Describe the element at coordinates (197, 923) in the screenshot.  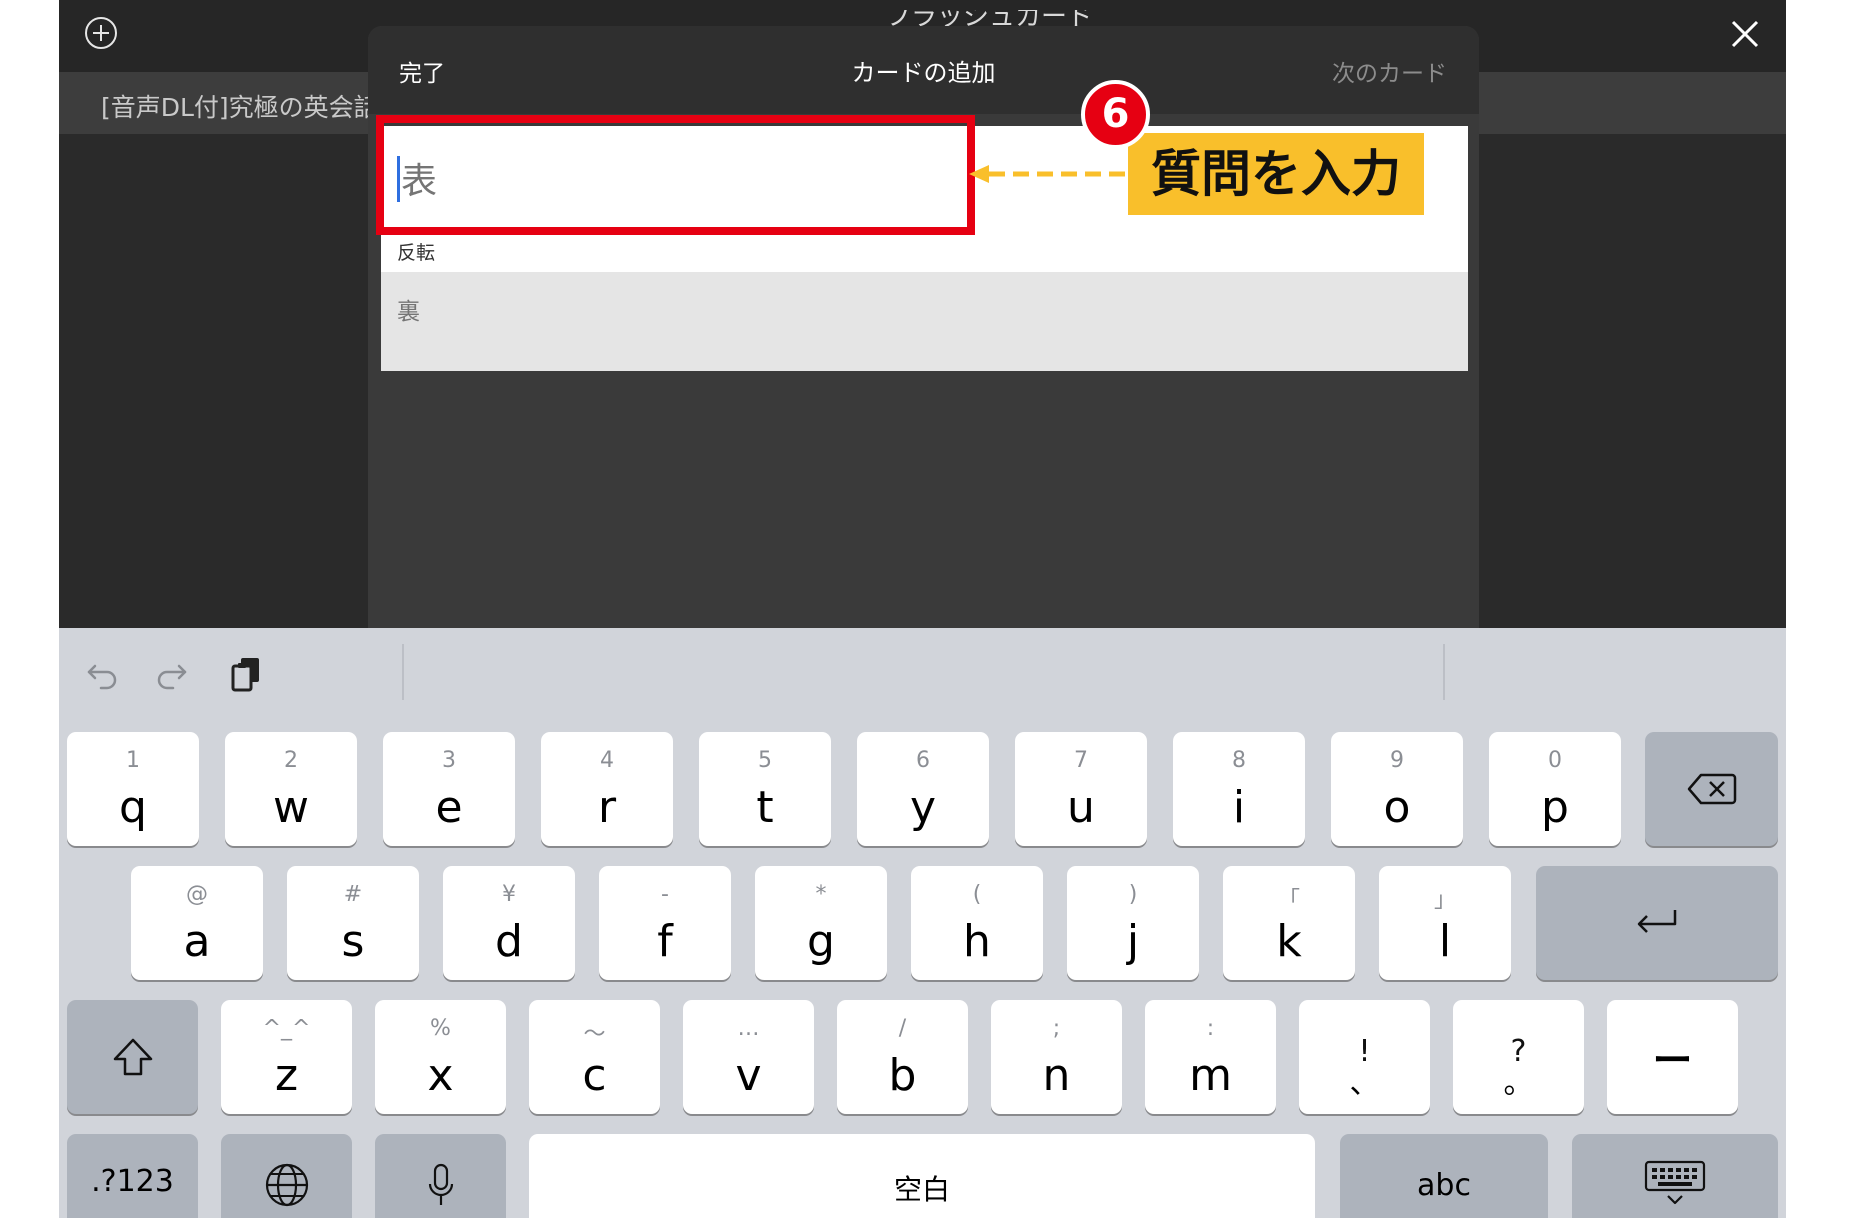
I see `key-a: @ a` at that location.